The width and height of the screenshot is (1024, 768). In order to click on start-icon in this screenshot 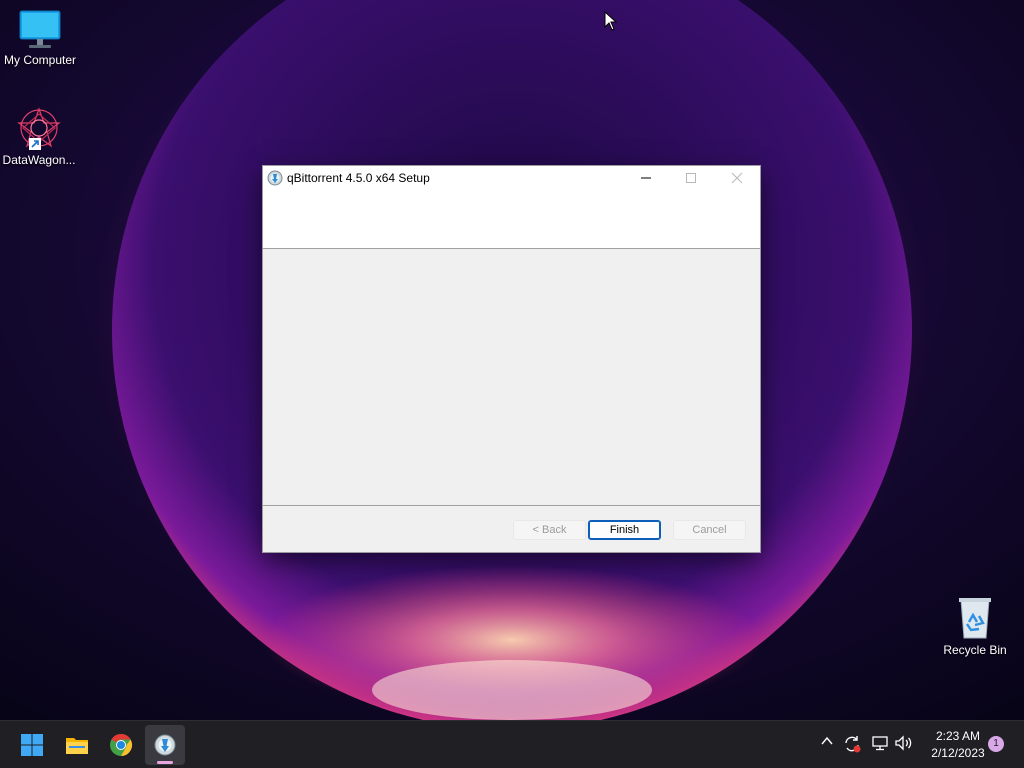, I will do `click(32, 745)`.